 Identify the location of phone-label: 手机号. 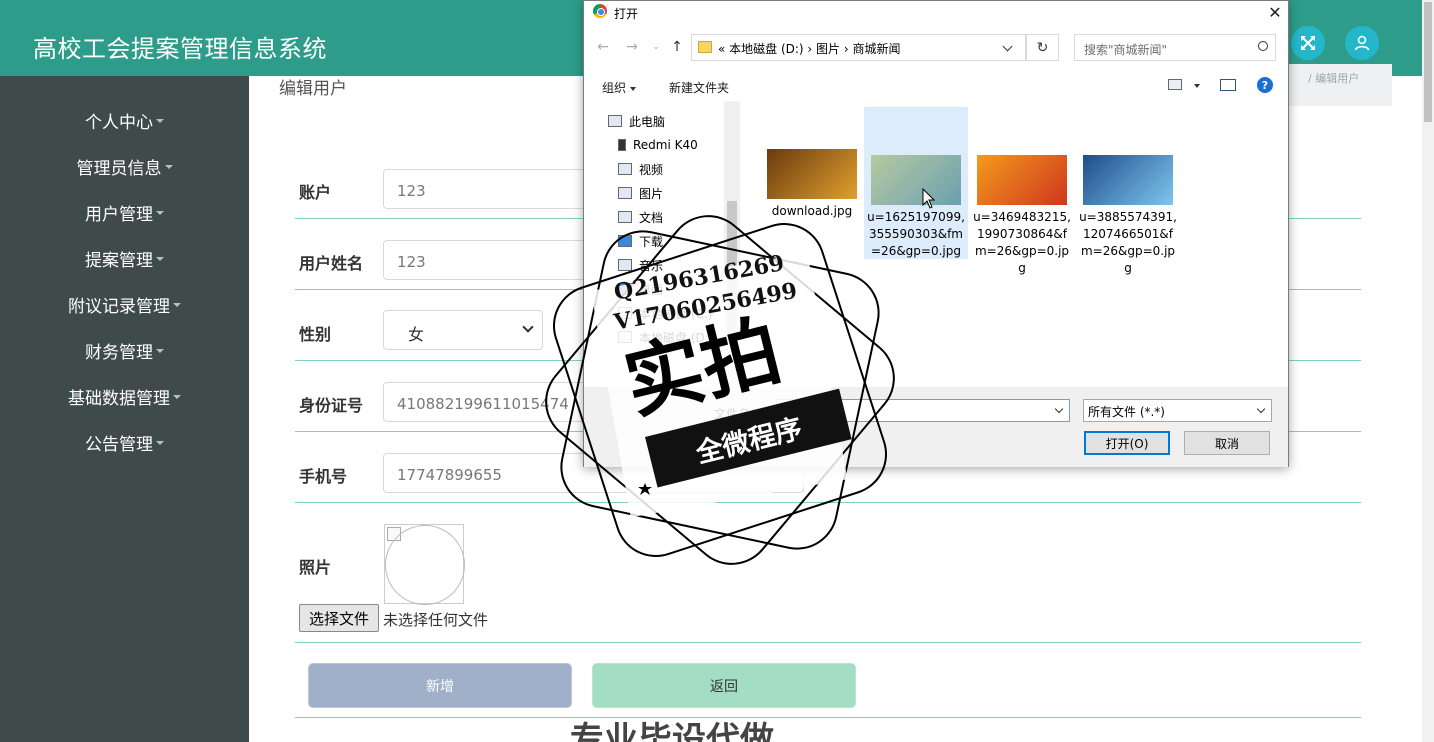
(323, 476).